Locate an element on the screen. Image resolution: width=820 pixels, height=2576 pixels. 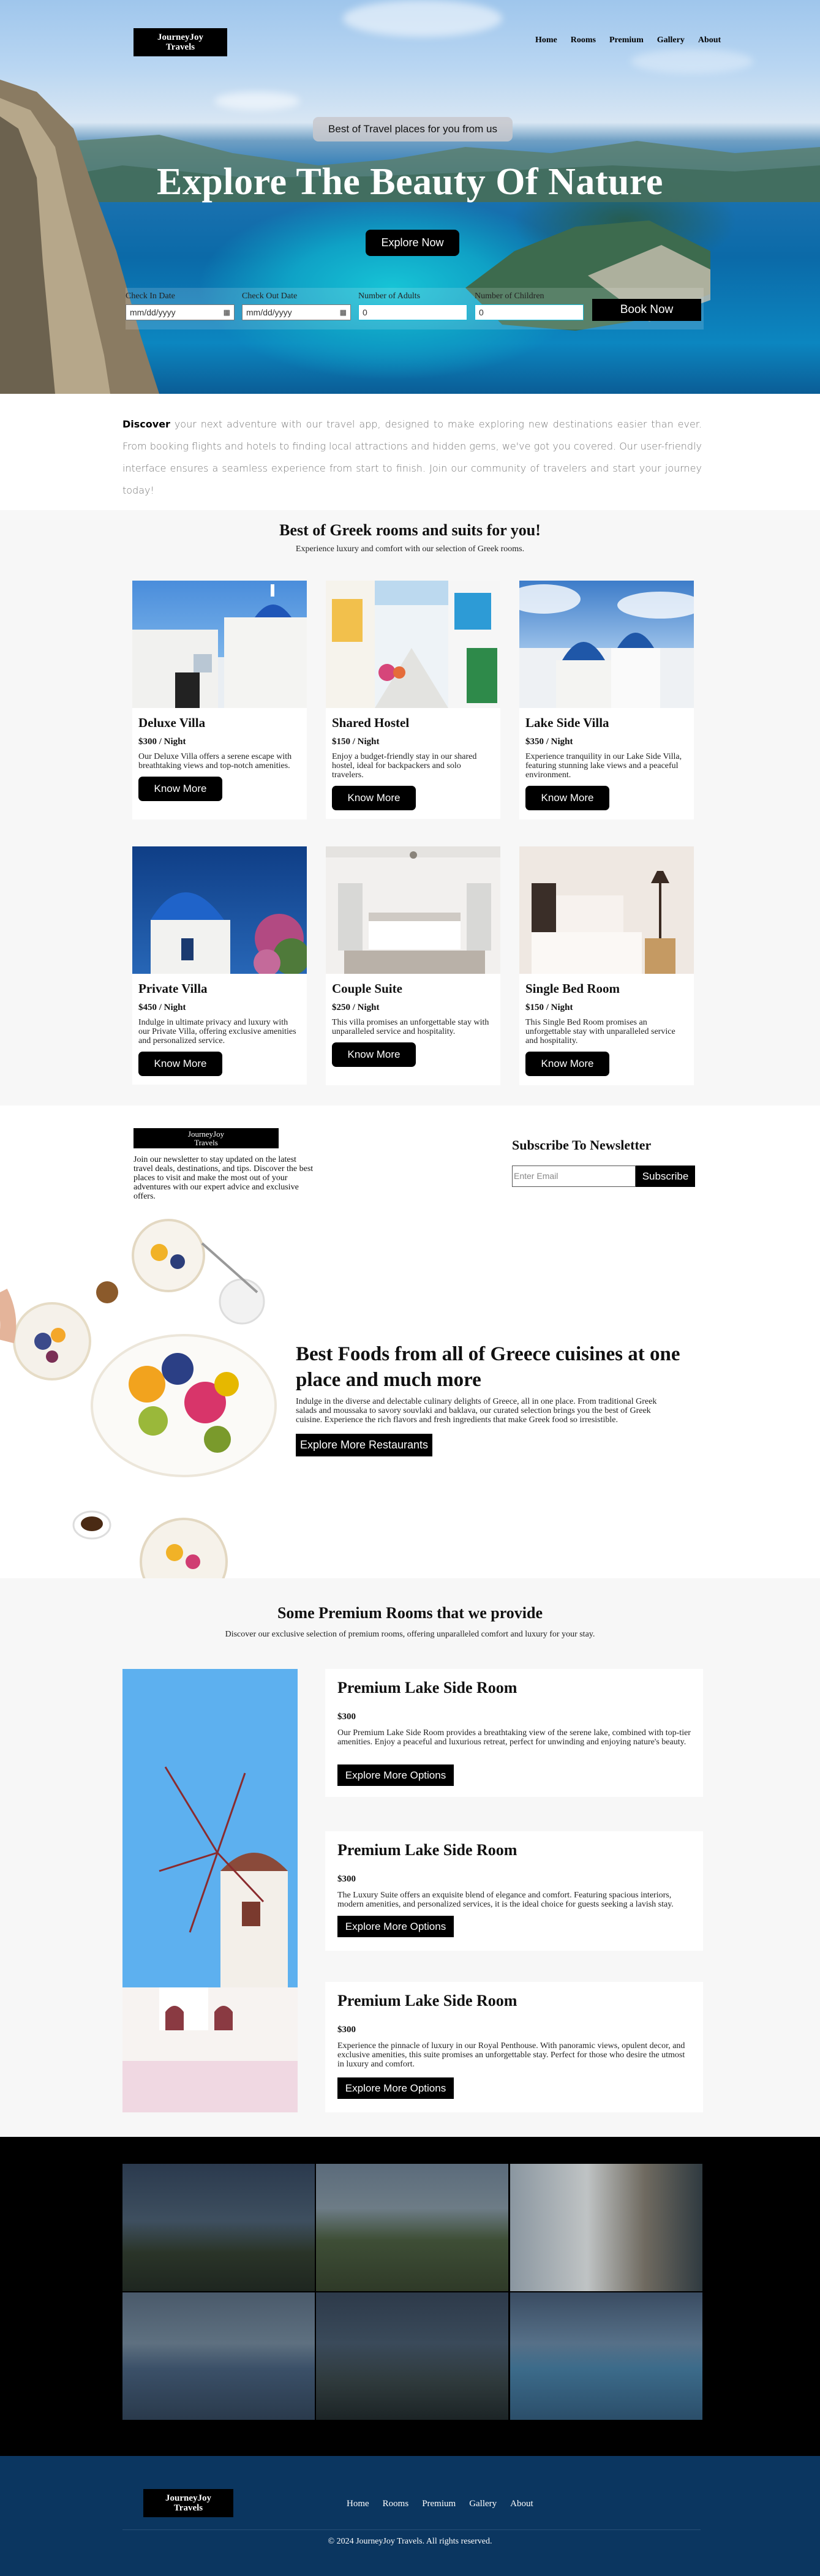
newsletter-logo: JourneyJoy Travels is located at coordinates (206, 1138).